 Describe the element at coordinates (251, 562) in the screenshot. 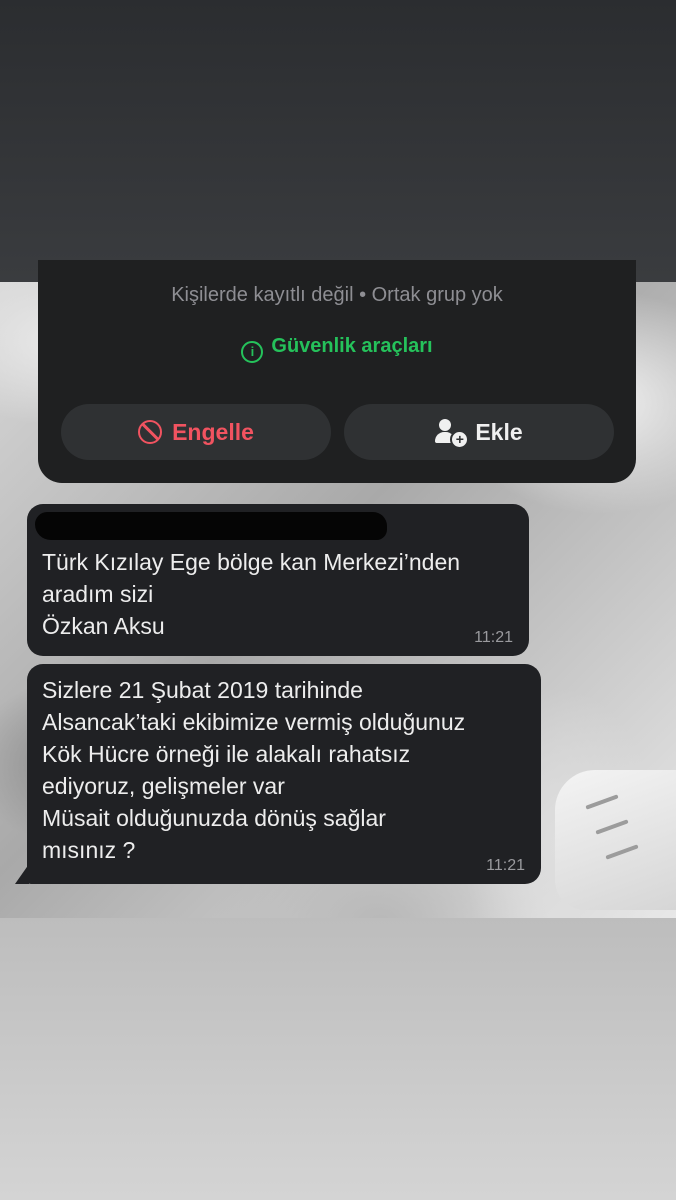

I see `message-line: Türk Kızılay Ege bölge kan Merkezi’nden` at that location.